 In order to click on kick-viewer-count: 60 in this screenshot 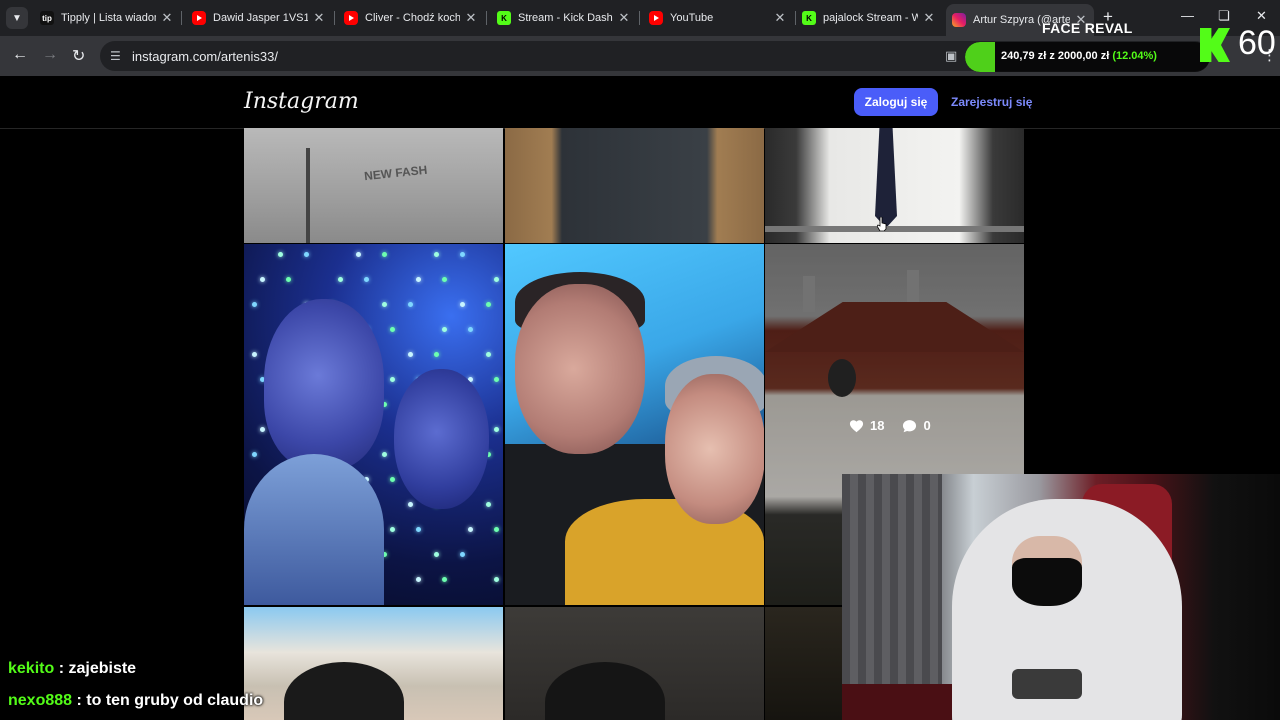, I will do `click(1257, 43)`.